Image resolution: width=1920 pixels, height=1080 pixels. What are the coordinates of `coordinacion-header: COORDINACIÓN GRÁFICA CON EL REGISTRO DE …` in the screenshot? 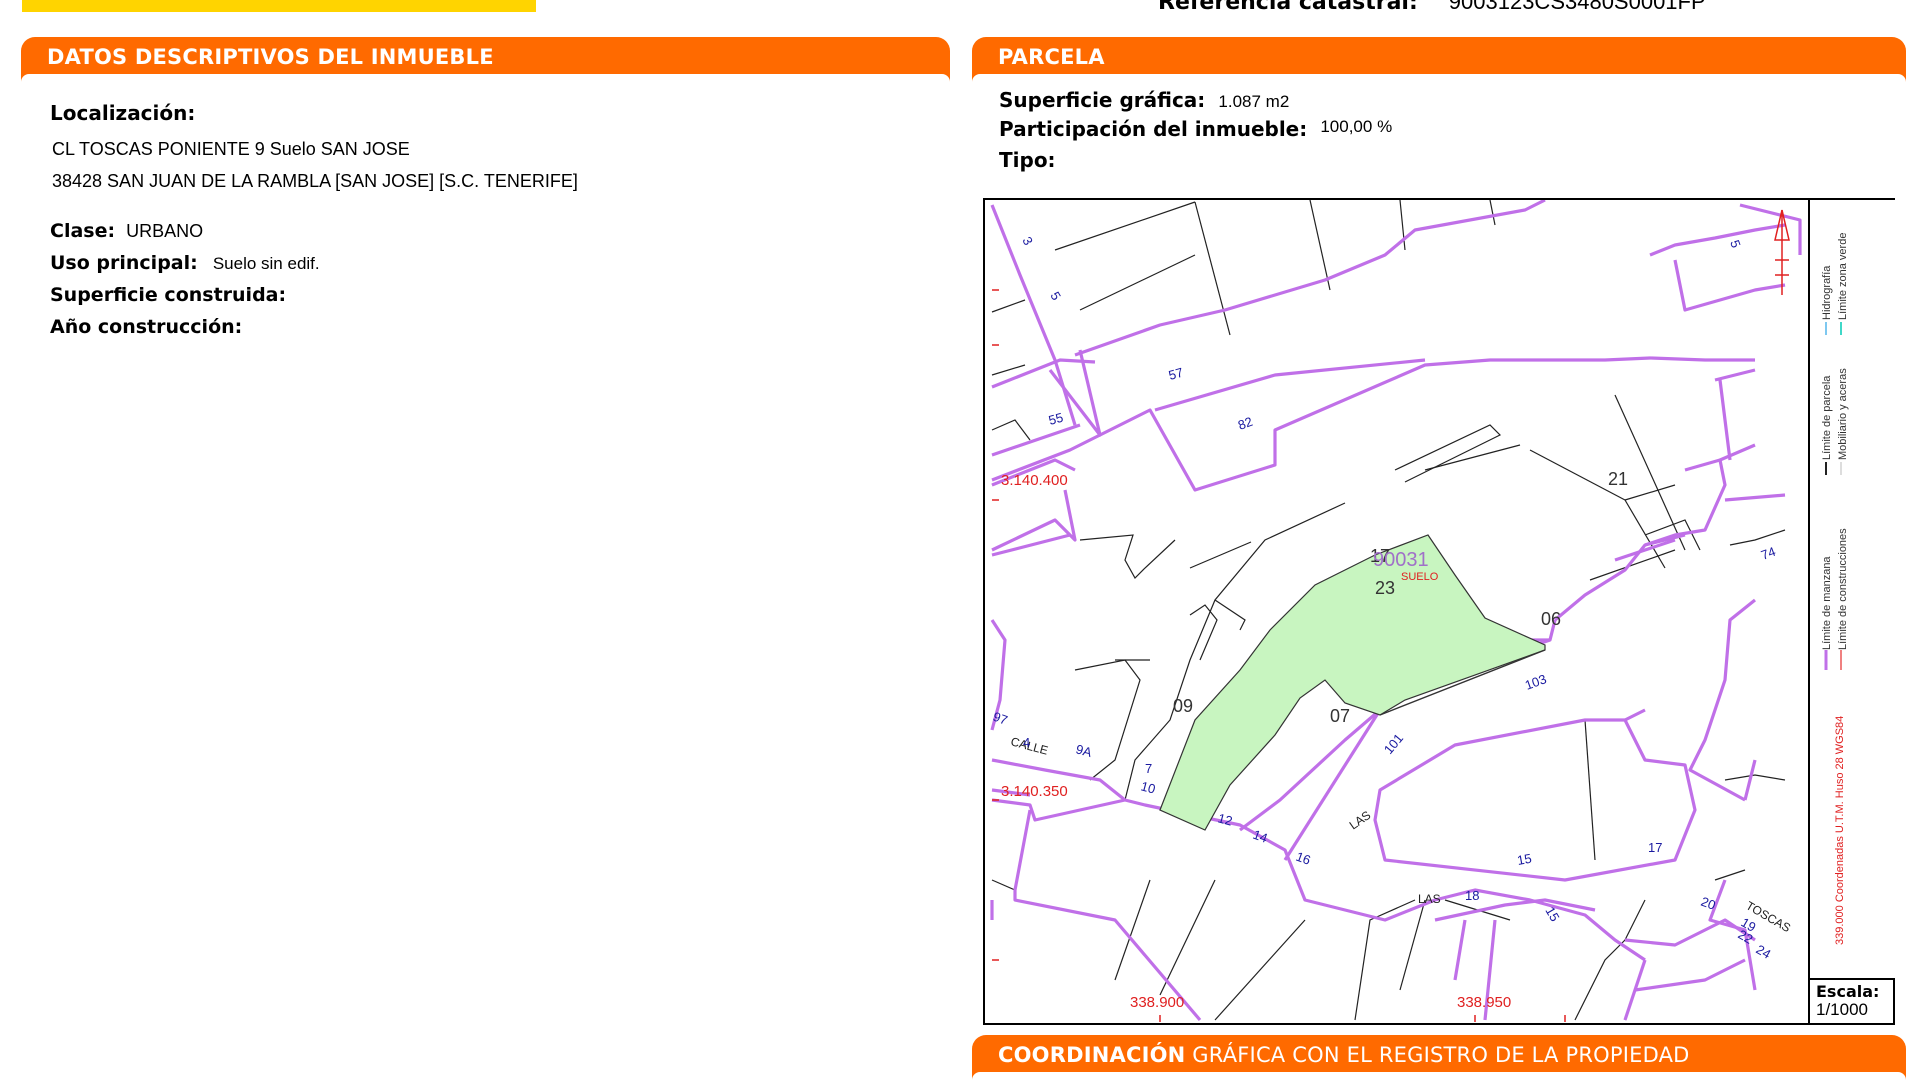 It's located at (1439, 1057).